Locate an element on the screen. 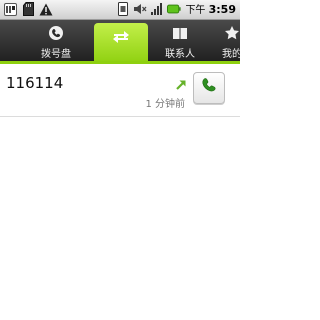  phone-icon is located at coordinates (209, 88).